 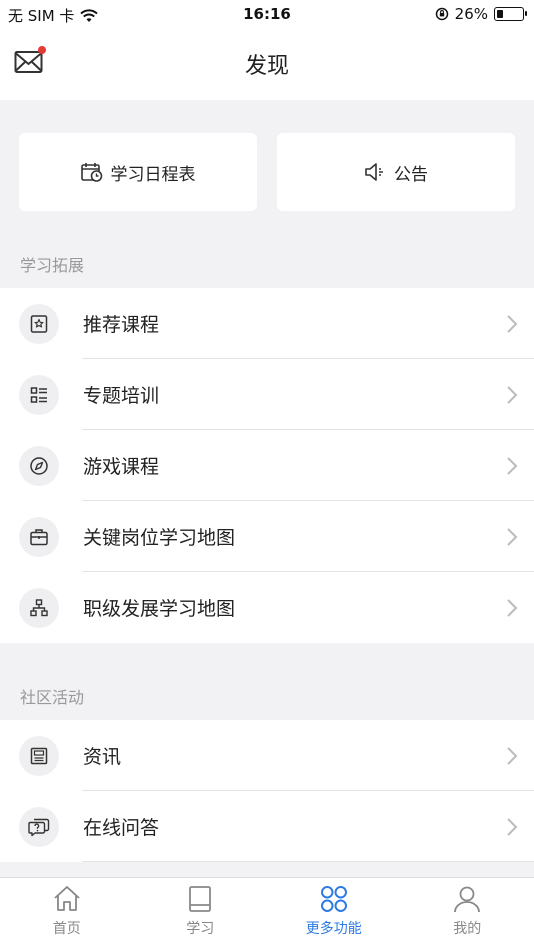 I want to click on battery-percent: 26%, so click(x=471, y=14).